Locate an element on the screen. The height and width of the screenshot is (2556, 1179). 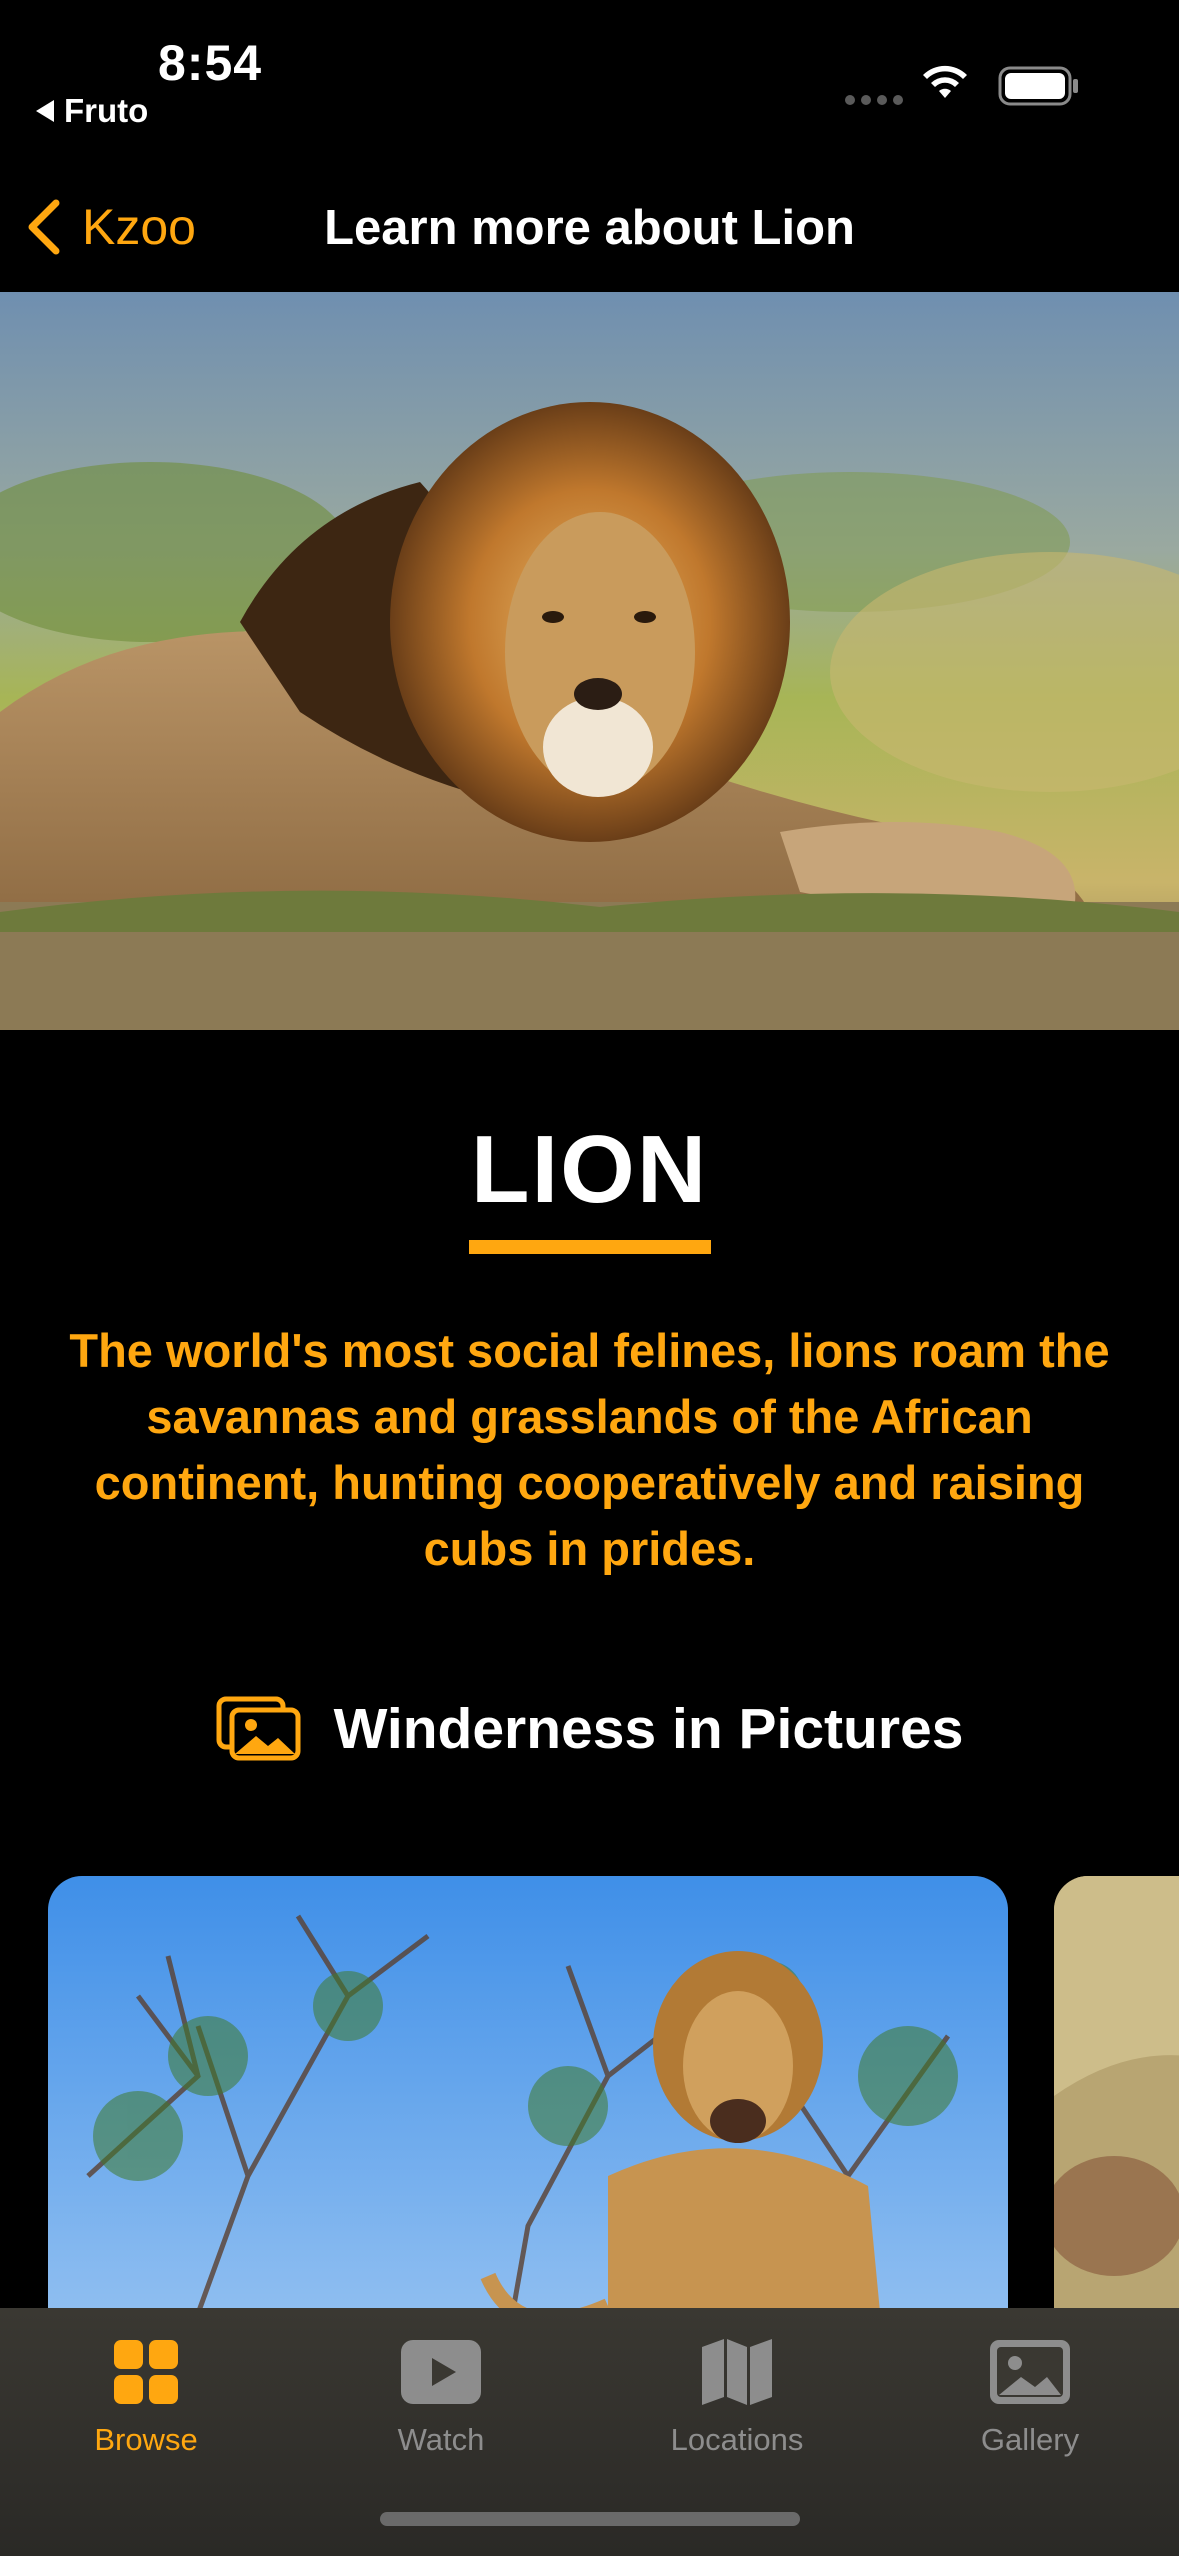
photo-icon is located at coordinates (1030, 2372).